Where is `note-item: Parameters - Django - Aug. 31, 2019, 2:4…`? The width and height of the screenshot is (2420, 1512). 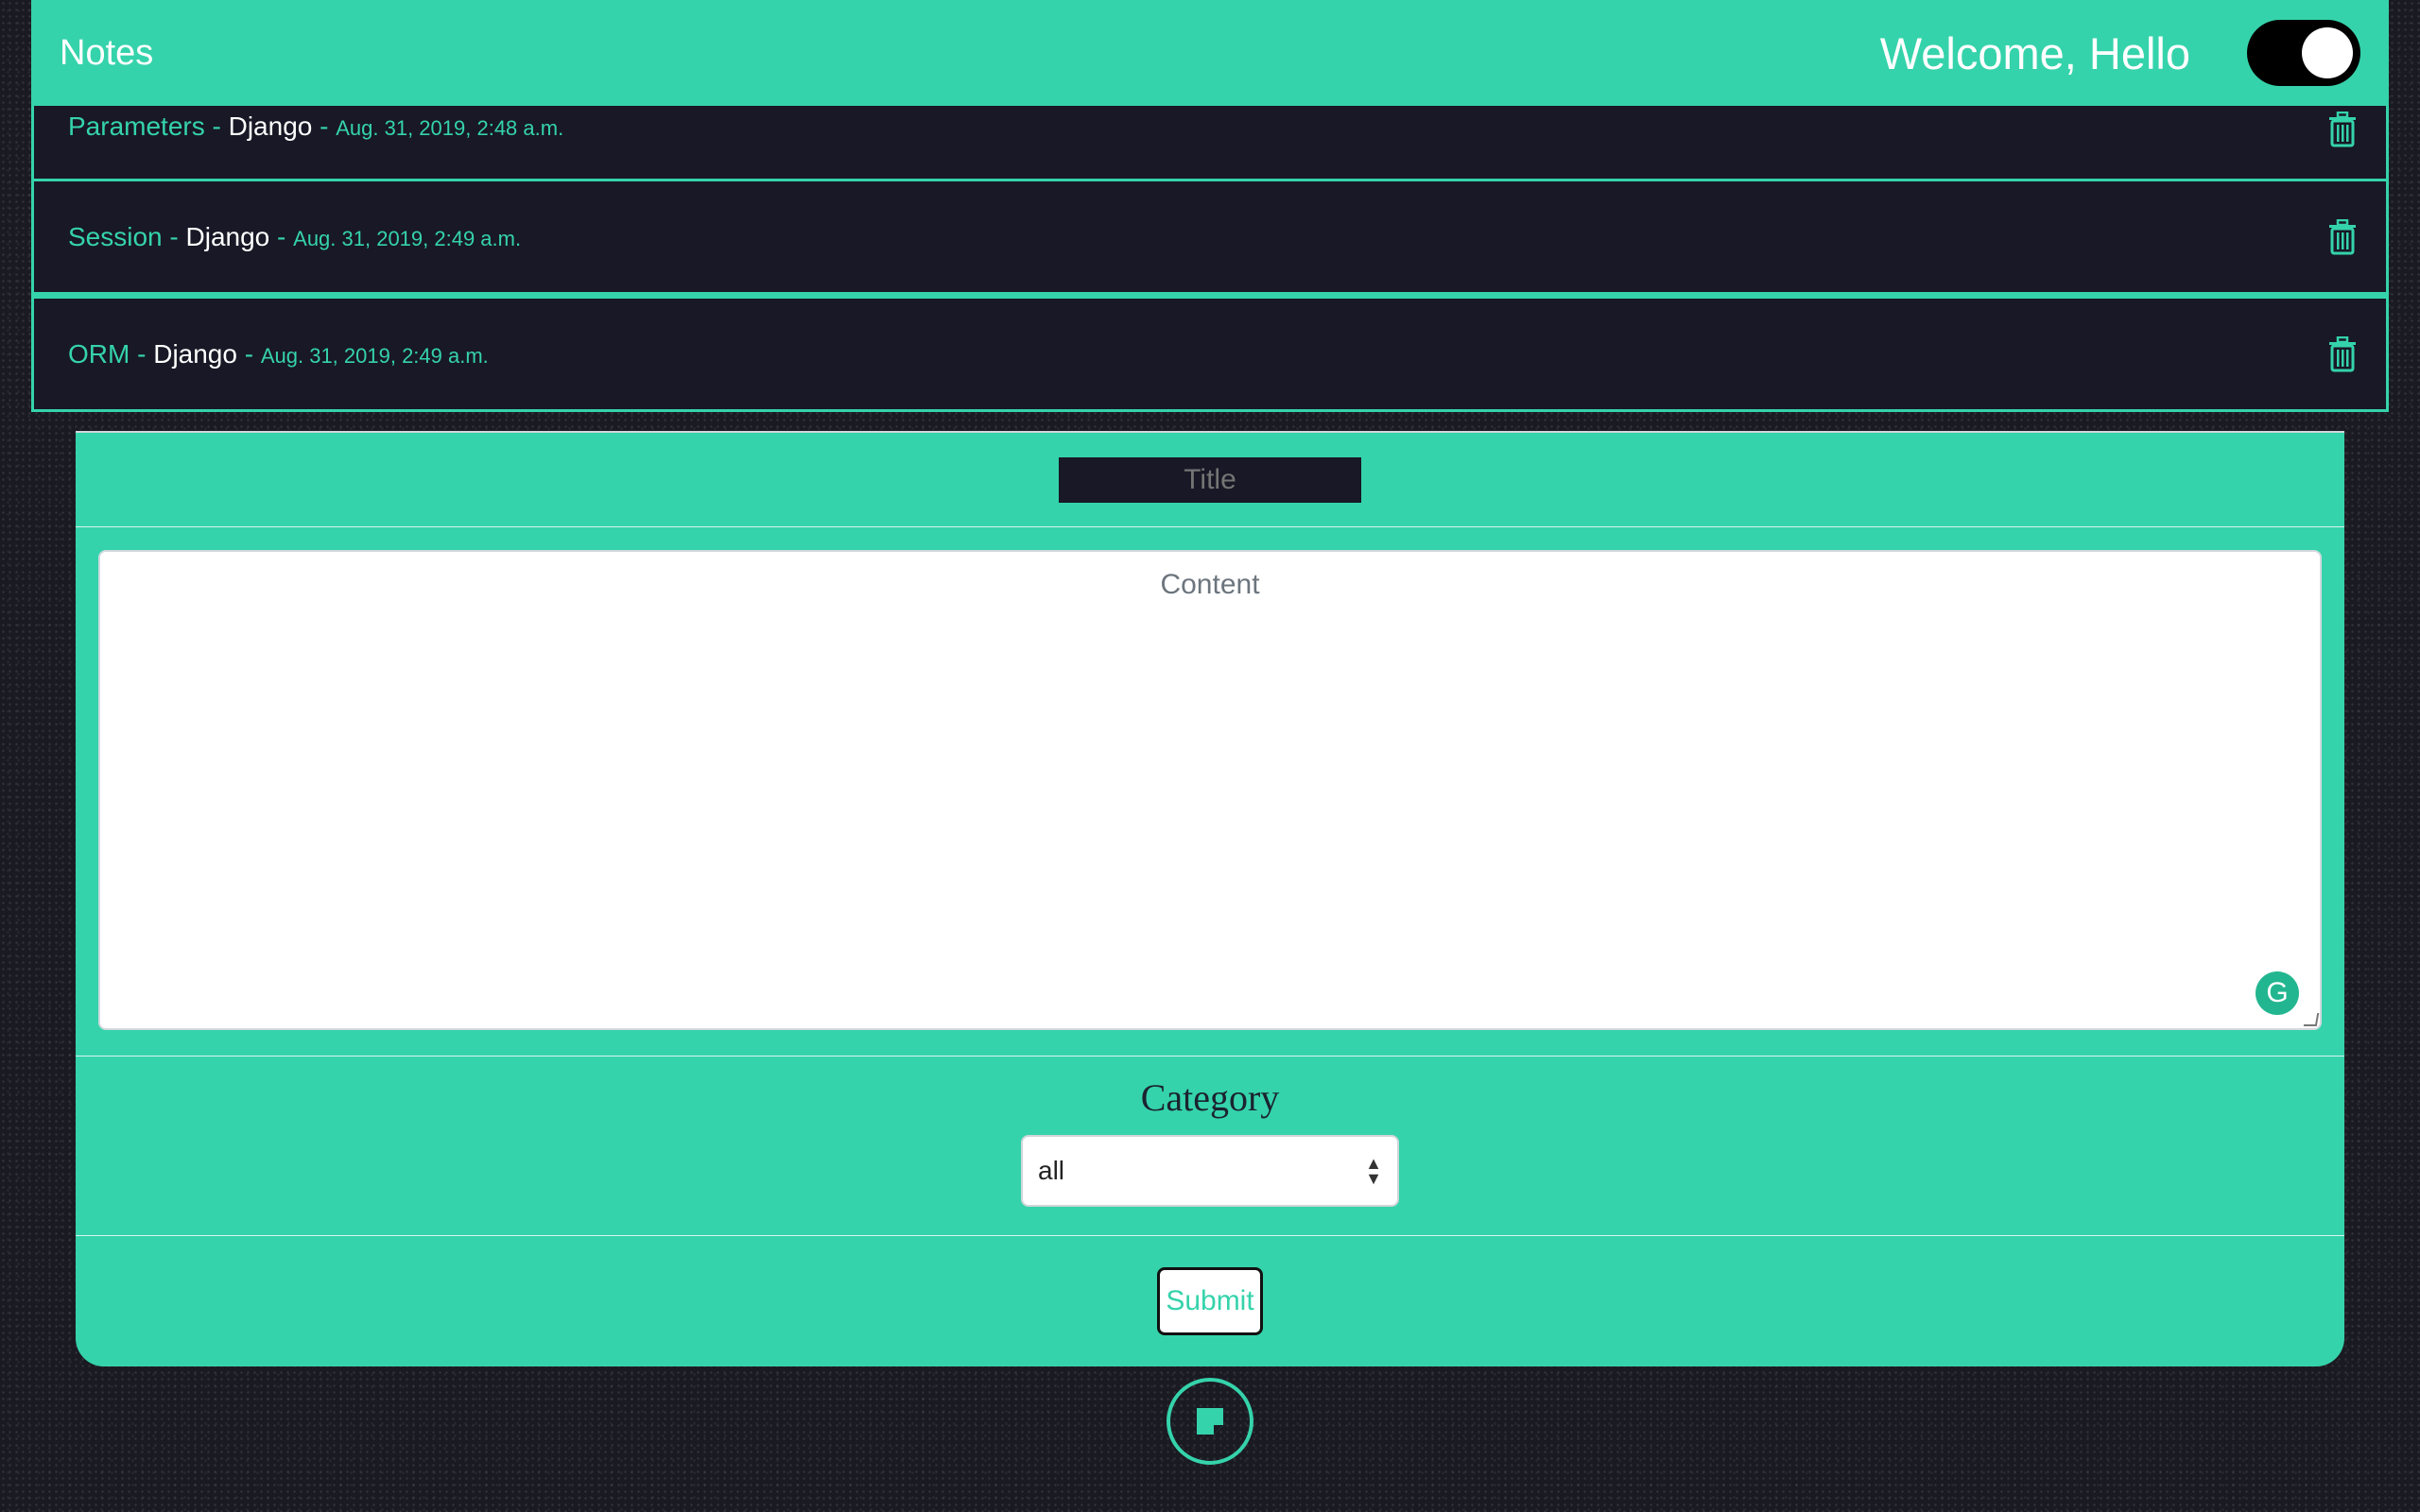
note-item: Parameters - Django - Aug. 31, 2019, 2:4… is located at coordinates (1210, 143).